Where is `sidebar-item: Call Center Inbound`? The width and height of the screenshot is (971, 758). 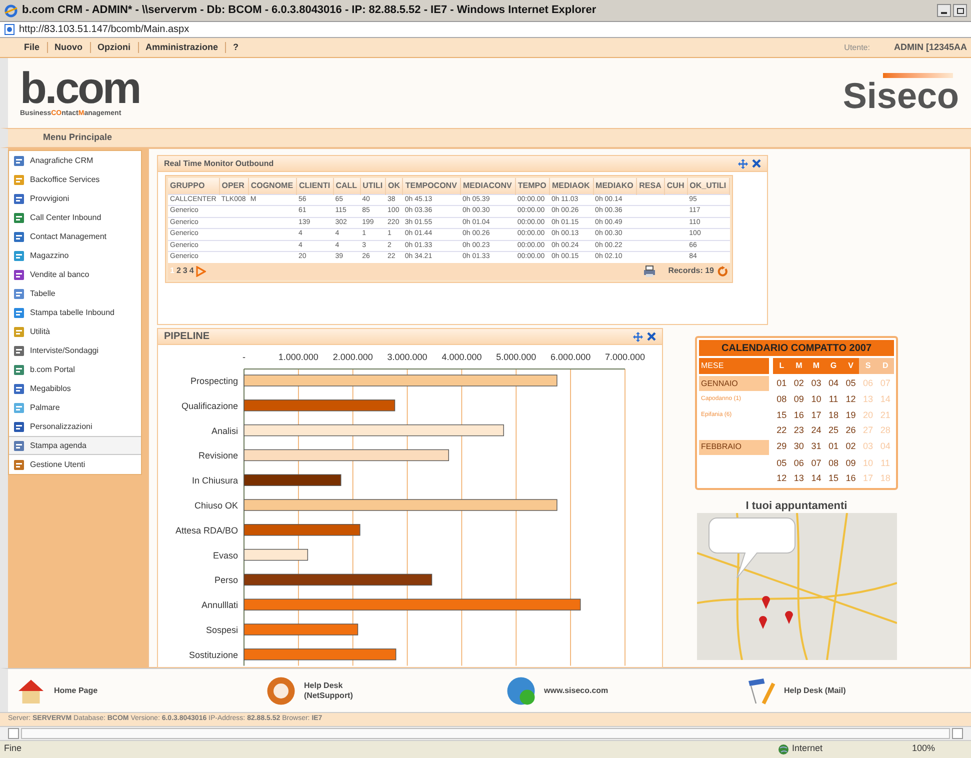
sidebar-item: Call Center Inbound is located at coordinates (75, 217).